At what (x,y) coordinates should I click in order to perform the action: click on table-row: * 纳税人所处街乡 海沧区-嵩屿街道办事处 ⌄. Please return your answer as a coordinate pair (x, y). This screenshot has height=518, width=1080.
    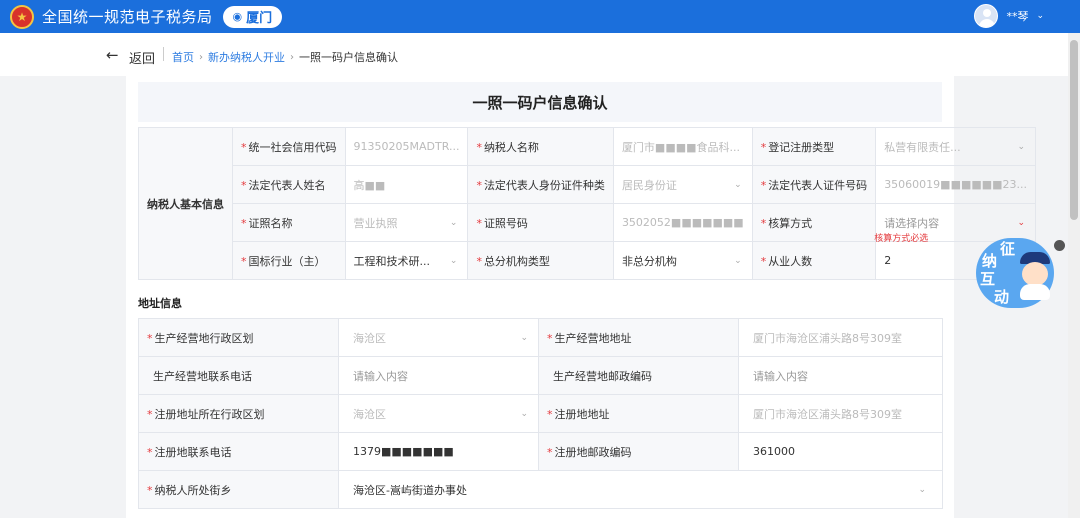
    Looking at the image, I should click on (540, 489).